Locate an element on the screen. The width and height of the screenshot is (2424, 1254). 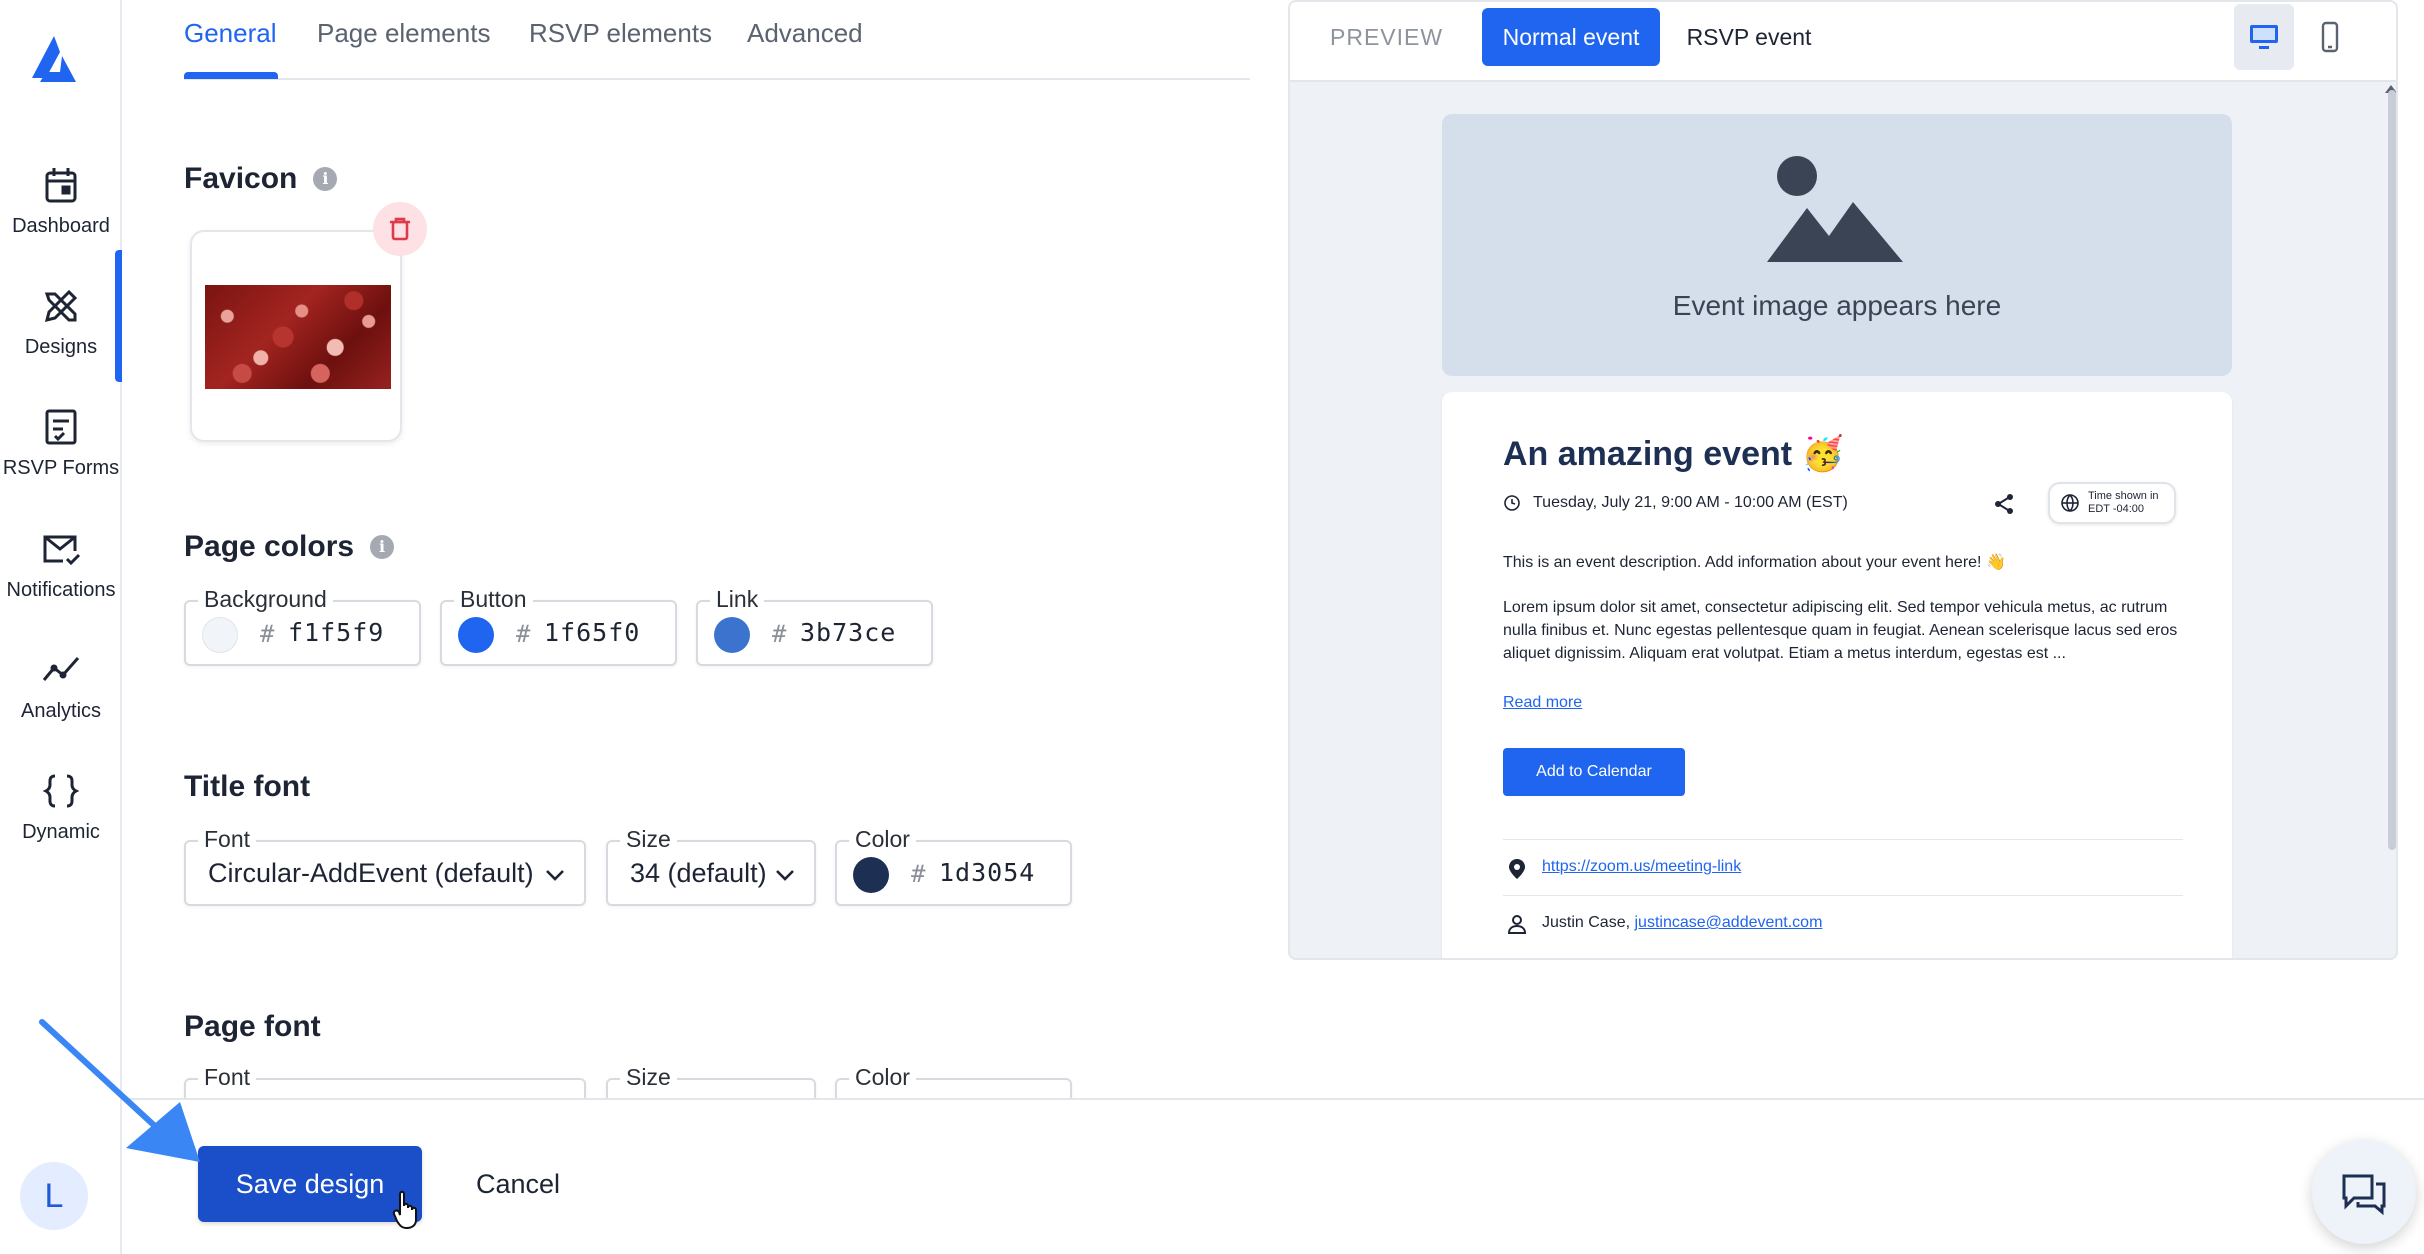
active-nav-indicator is located at coordinates (118, 316).